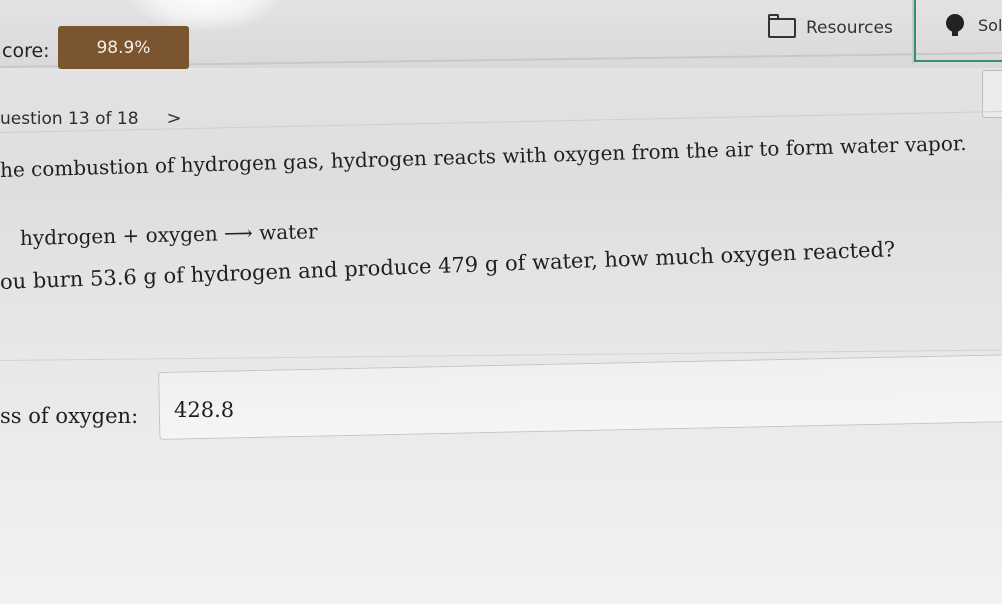 The image size is (1002, 604). What do you see at coordinates (580, 396) in the screenshot?
I see `oxygen-mass-input` at bounding box center [580, 396].